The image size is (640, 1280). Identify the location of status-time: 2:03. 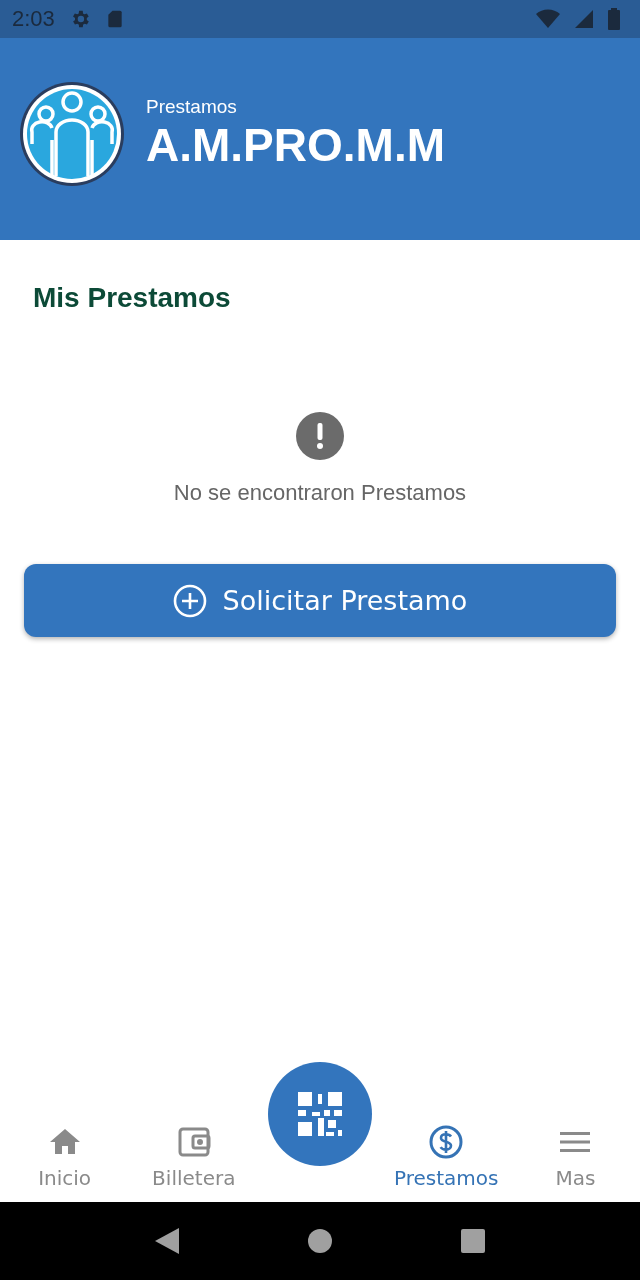
(33, 19).